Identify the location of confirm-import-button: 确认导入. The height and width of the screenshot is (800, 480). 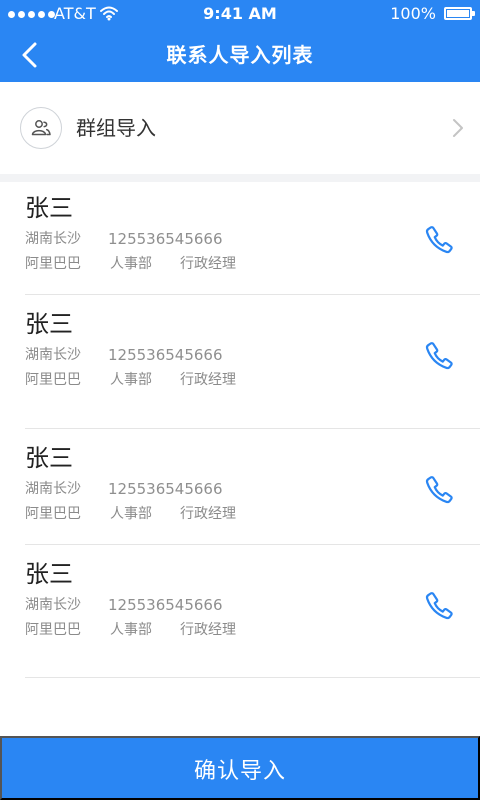
(240, 768).